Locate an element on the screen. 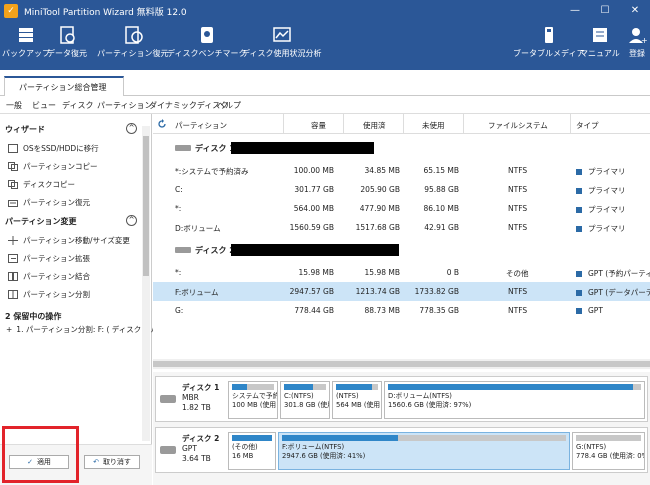 The height and width of the screenshot is (485, 650). disk-map-partition: (その他) 16 MB is located at coordinates (252, 451).